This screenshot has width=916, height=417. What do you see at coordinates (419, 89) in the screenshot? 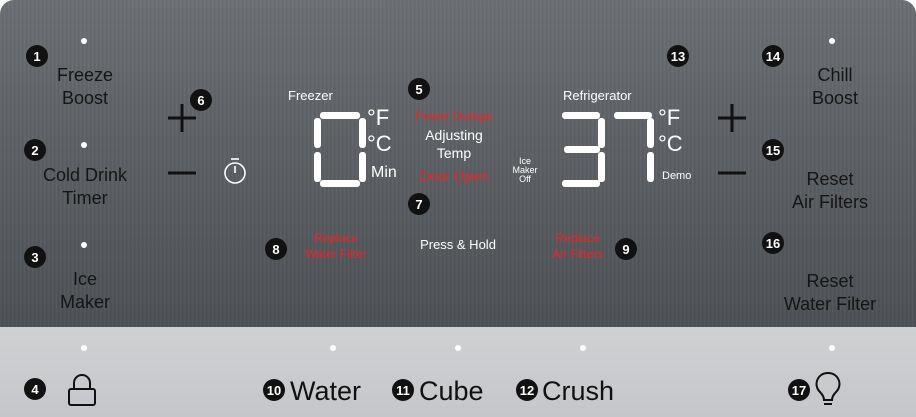
I see `badge-5: 5` at bounding box center [419, 89].